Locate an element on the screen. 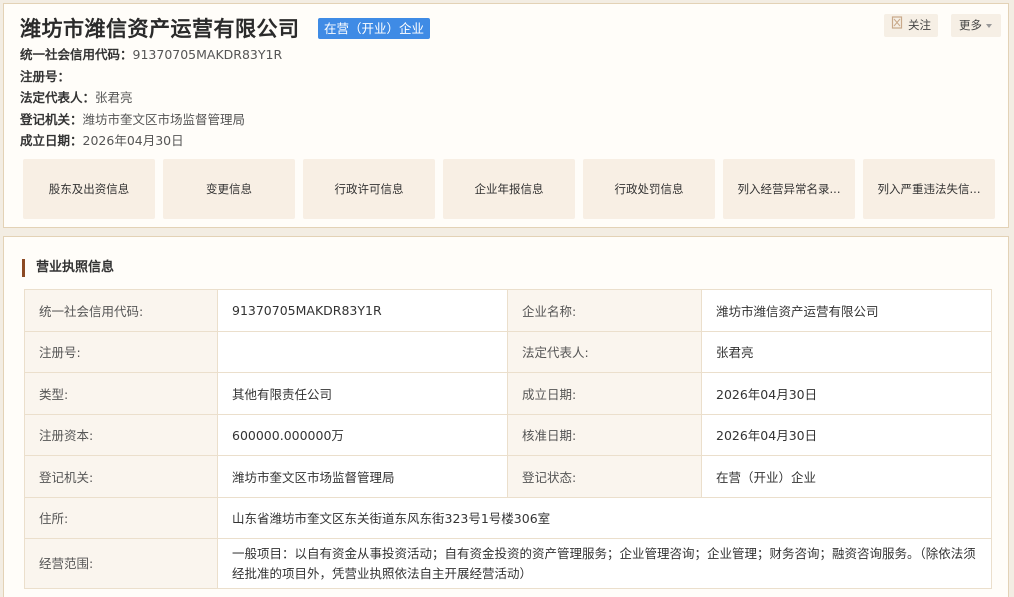 The width and height of the screenshot is (1014, 597). tab-shareholders: 股东及出资信息 is located at coordinates (89, 189).